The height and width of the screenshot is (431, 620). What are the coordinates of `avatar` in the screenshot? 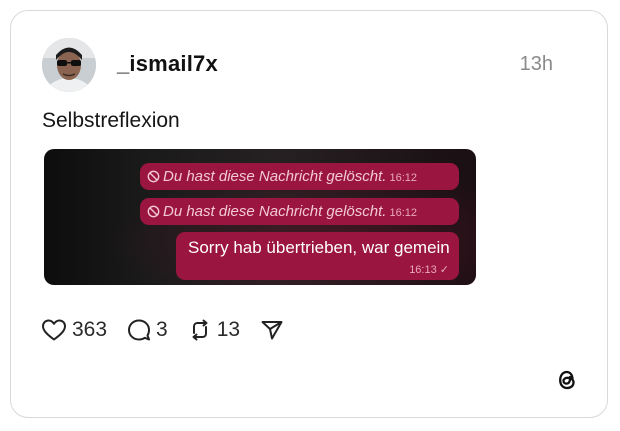 It's located at (69, 65).